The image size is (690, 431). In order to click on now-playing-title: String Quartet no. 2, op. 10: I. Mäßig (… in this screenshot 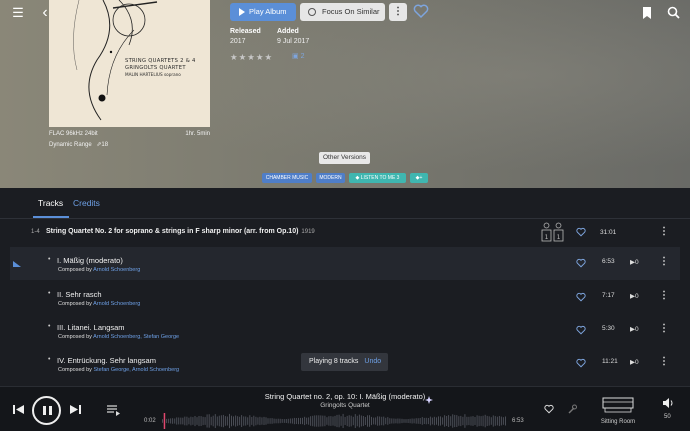, I will do `click(345, 396)`.